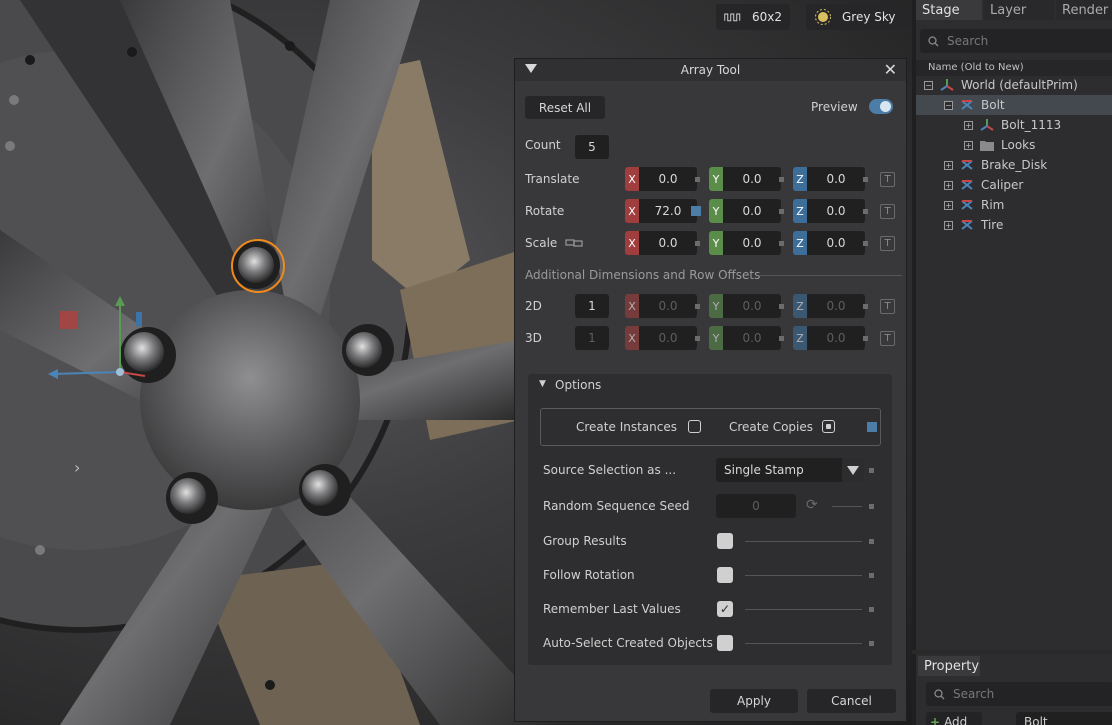 The height and width of the screenshot is (725, 1112). Describe the element at coordinates (781, 211) in the screenshot. I see `rotate-y-key` at that location.